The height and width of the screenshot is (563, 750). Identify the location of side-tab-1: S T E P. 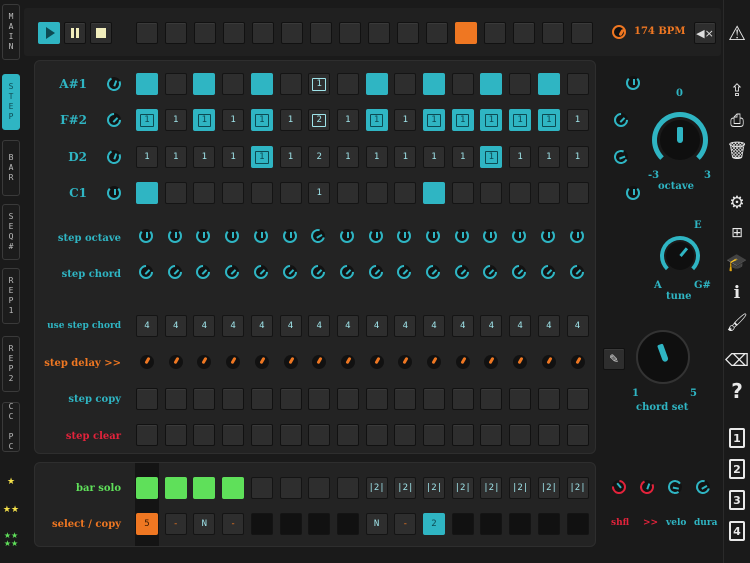
(11, 102).